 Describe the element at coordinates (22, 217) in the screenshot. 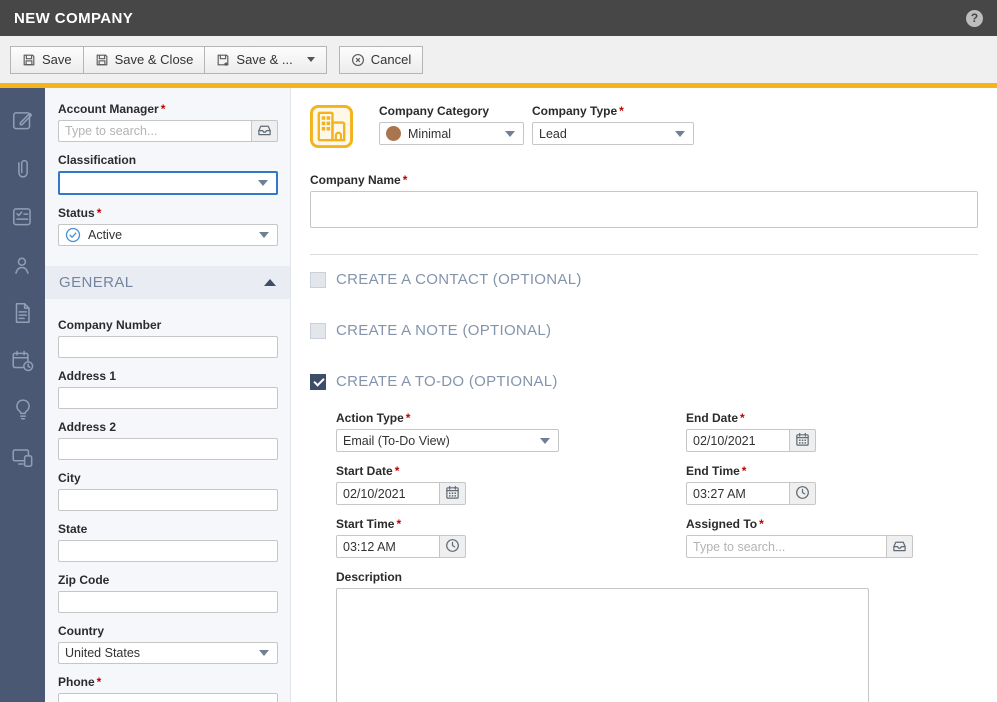

I see `tasks-icon` at that location.